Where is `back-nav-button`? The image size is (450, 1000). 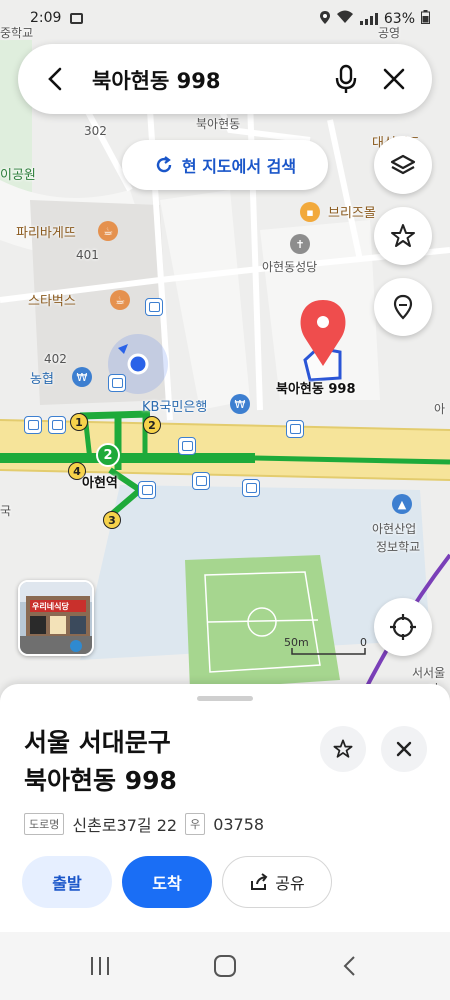
back-nav-button is located at coordinates (350, 966).